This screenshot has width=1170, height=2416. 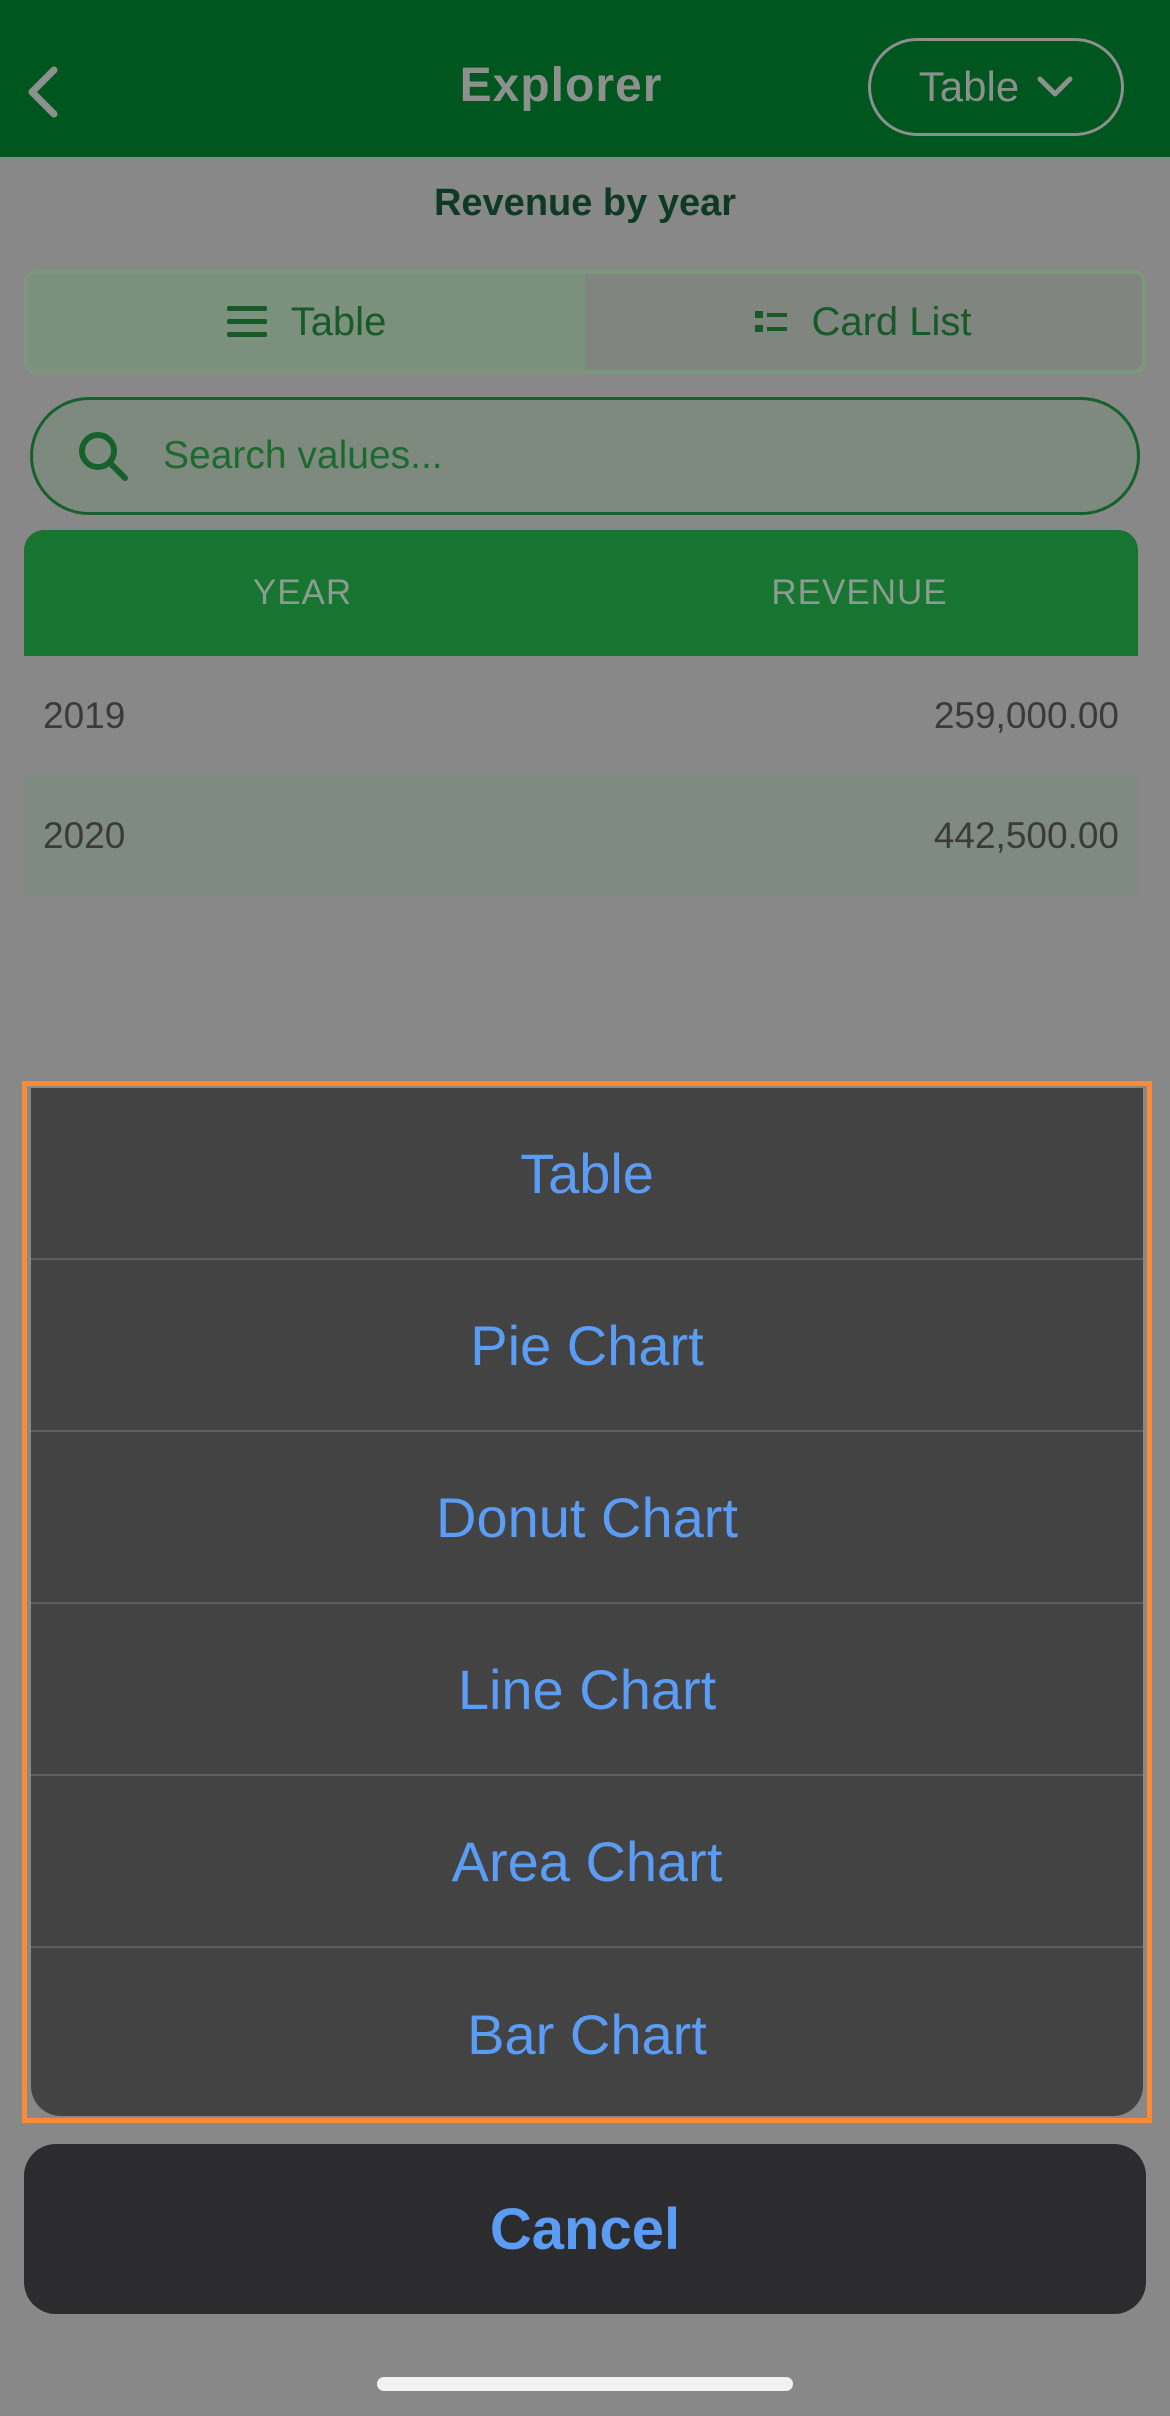 I want to click on option-donut-chart: Donut Chart, so click(x=587, y=1518).